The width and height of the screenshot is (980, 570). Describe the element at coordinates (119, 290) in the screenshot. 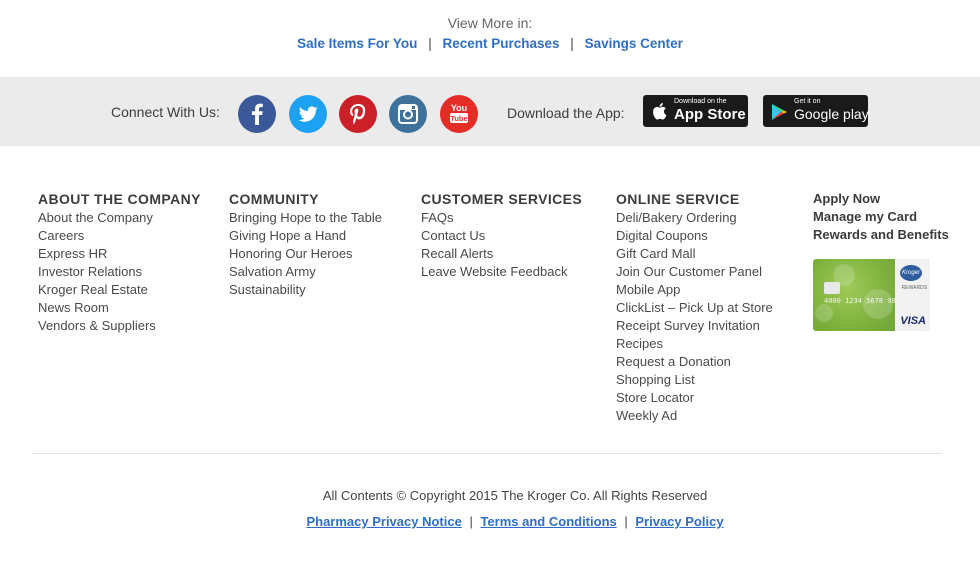

I see `footer-link: Kroger Real Estate` at that location.